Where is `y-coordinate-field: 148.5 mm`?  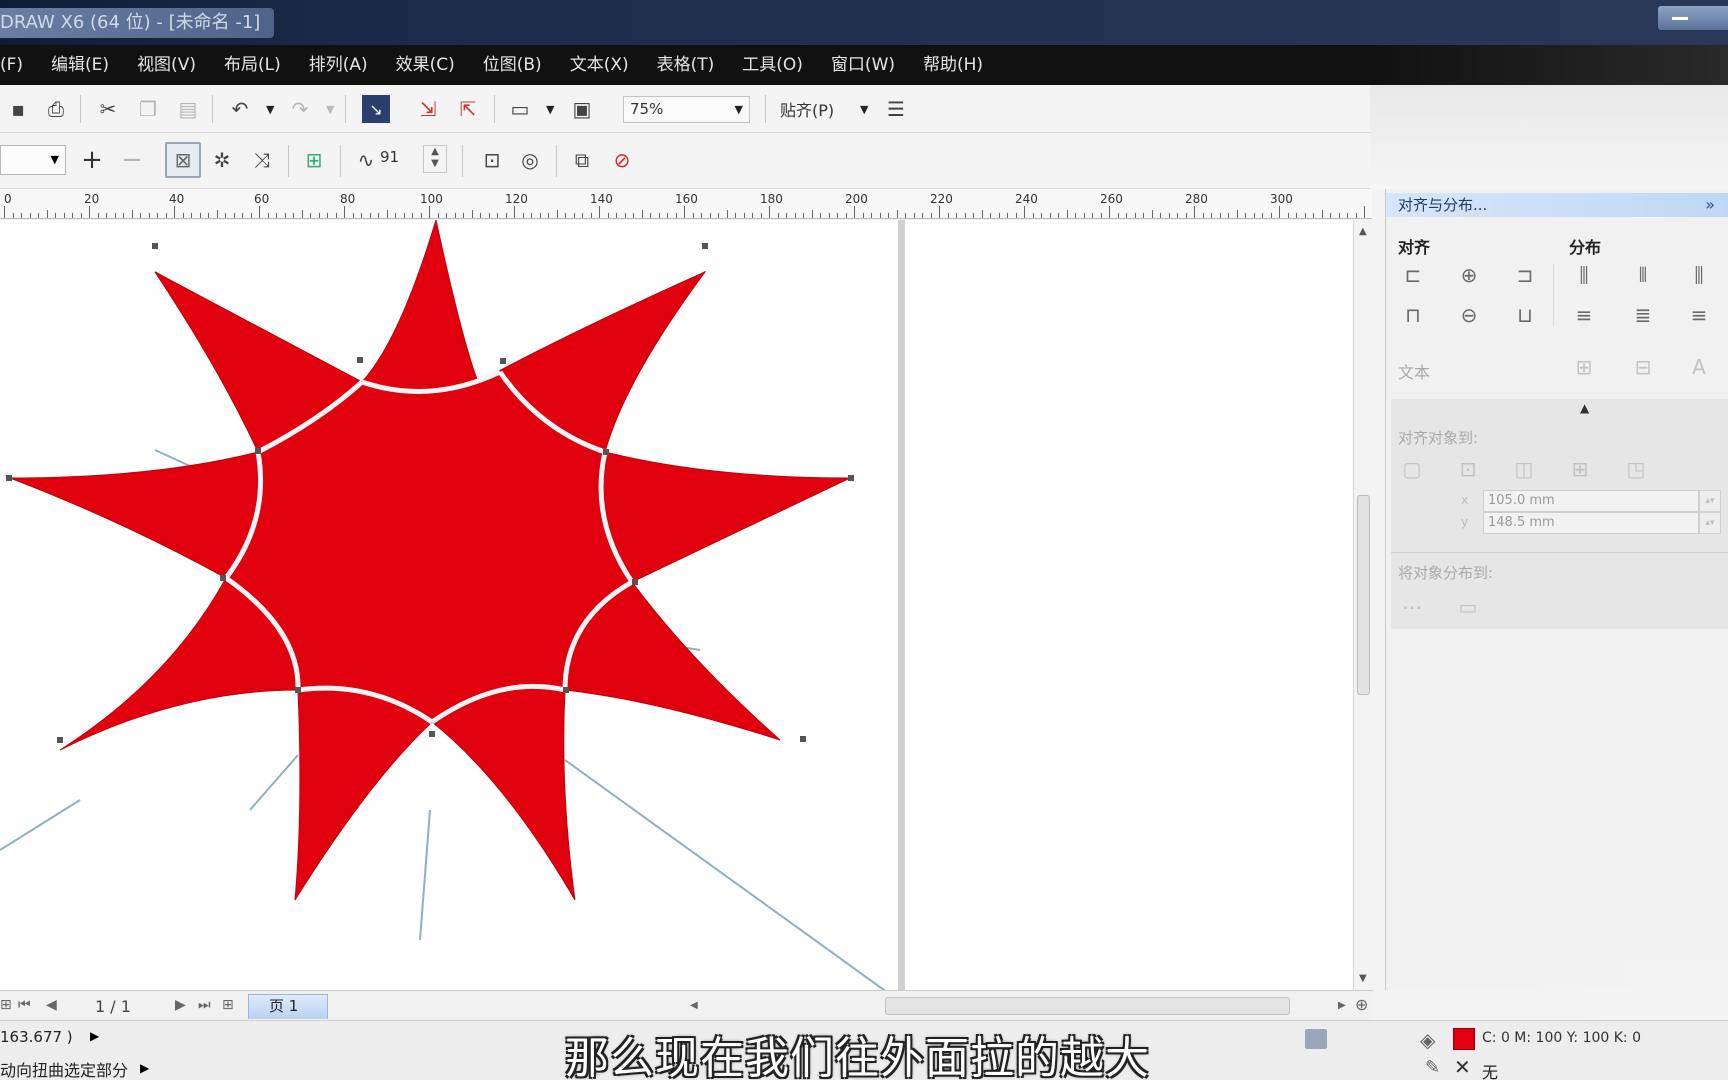
y-coordinate-field: 148.5 mm is located at coordinates (1591, 523).